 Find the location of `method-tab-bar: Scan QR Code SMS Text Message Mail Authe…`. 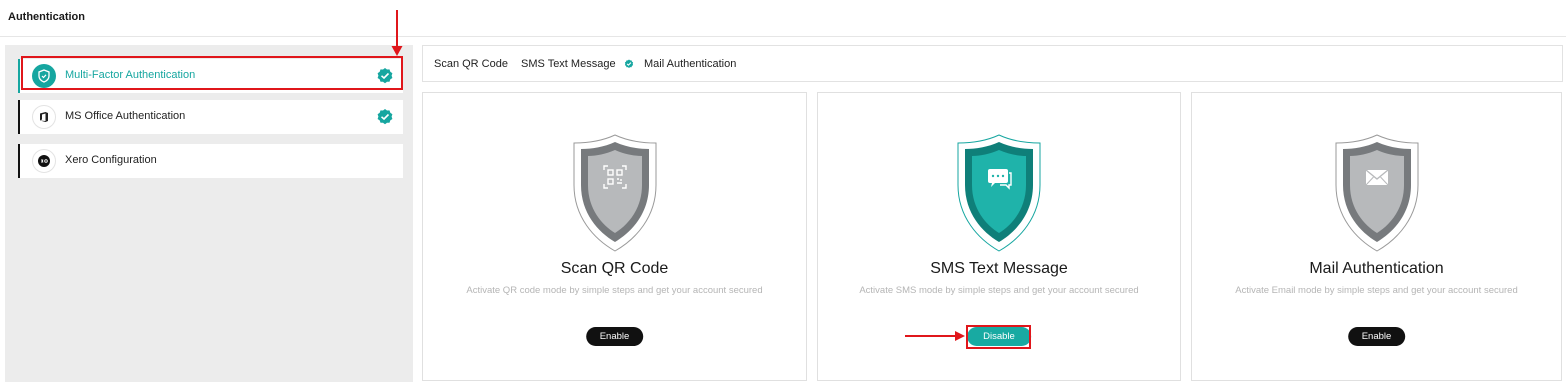

method-tab-bar: Scan QR Code SMS Text Message Mail Authe… is located at coordinates (992, 63).